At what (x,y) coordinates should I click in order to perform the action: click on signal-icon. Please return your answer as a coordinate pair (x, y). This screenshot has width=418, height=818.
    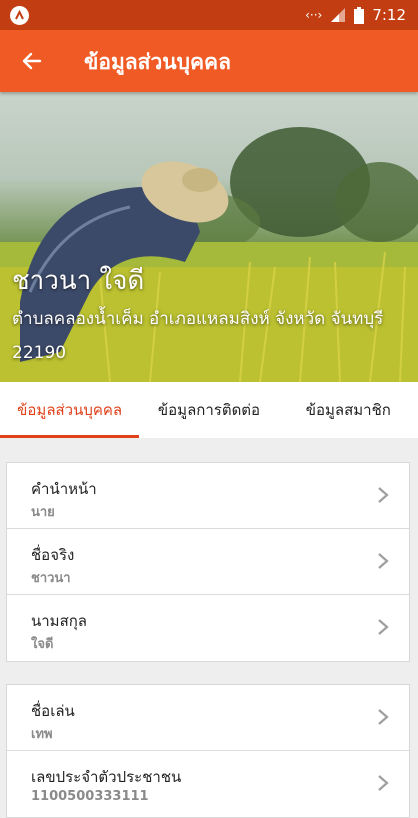
    Looking at the image, I should click on (338, 15).